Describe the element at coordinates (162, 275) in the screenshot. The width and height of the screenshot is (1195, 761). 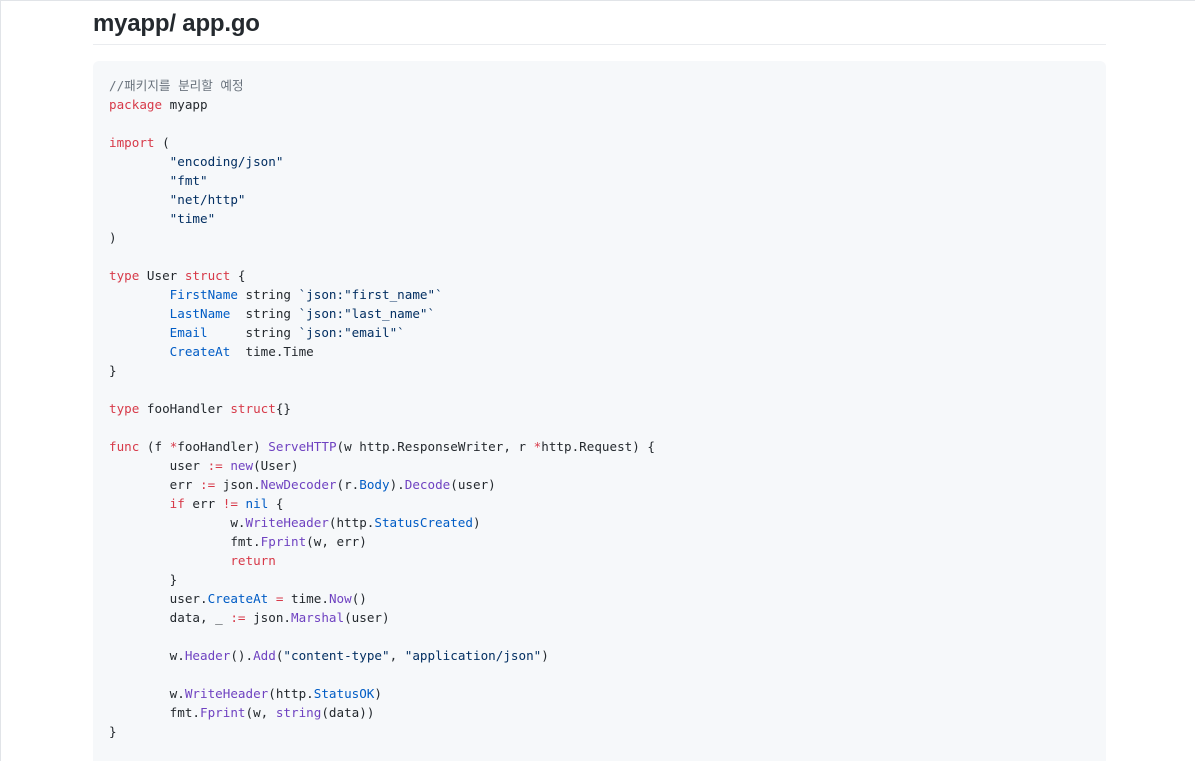
I see `code-token: User` at that location.